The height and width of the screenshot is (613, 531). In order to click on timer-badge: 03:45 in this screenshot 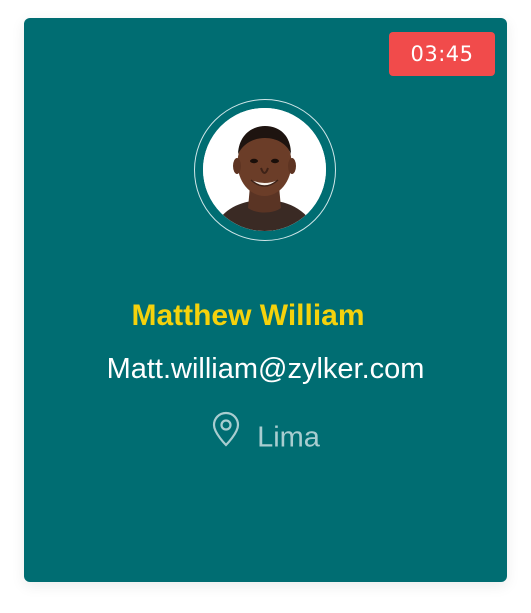, I will do `click(442, 54)`.